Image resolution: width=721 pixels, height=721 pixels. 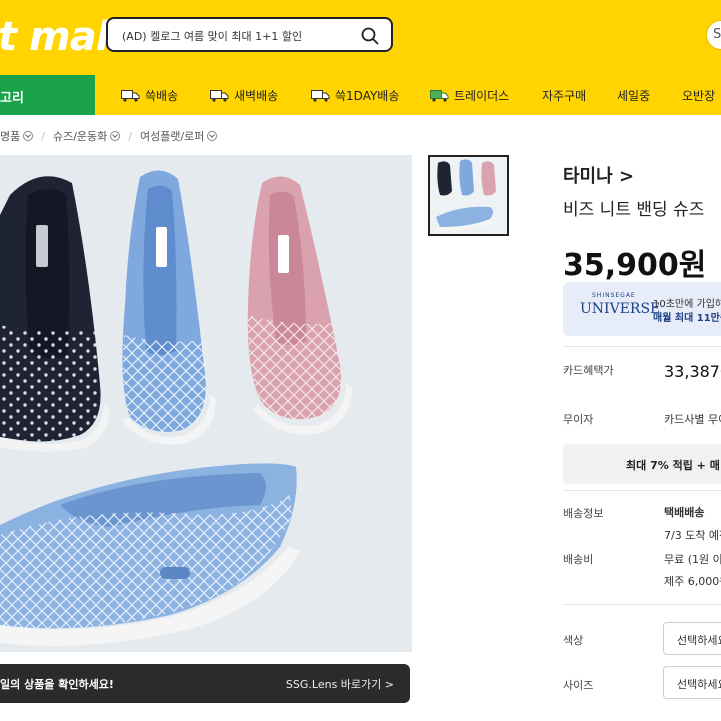 I want to click on nav-item-sale: 세일중, so click(x=633, y=95).